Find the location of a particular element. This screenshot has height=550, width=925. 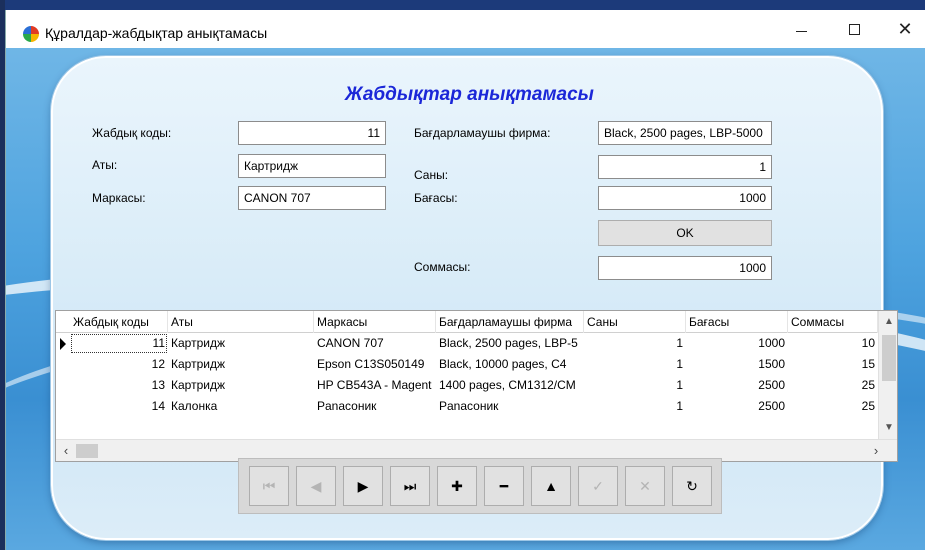

cell-total: 15 is located at coordinates (833, 364).